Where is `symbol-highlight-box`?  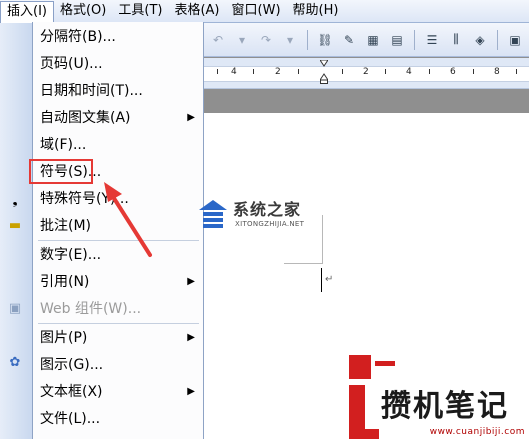 symbol-highlight-box is located at coordinates (61, 171).